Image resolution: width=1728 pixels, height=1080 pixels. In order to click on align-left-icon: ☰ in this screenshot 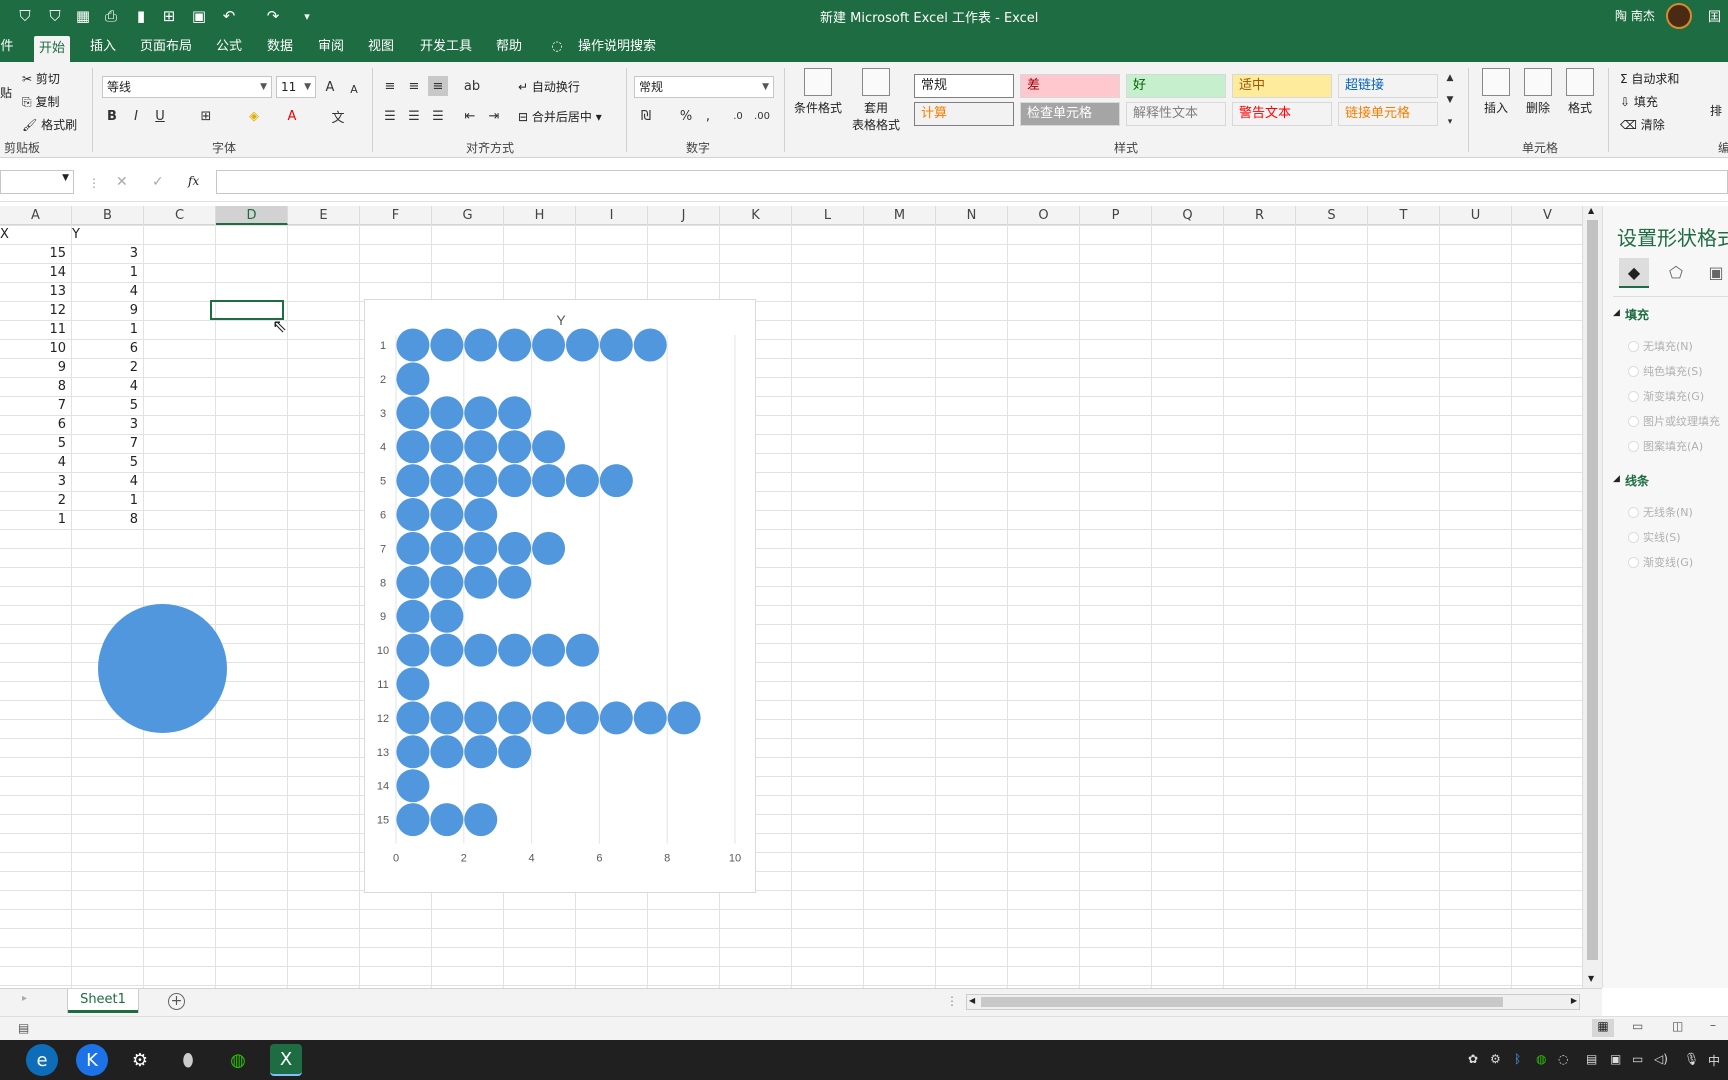, I will do `click(390, 116)`.